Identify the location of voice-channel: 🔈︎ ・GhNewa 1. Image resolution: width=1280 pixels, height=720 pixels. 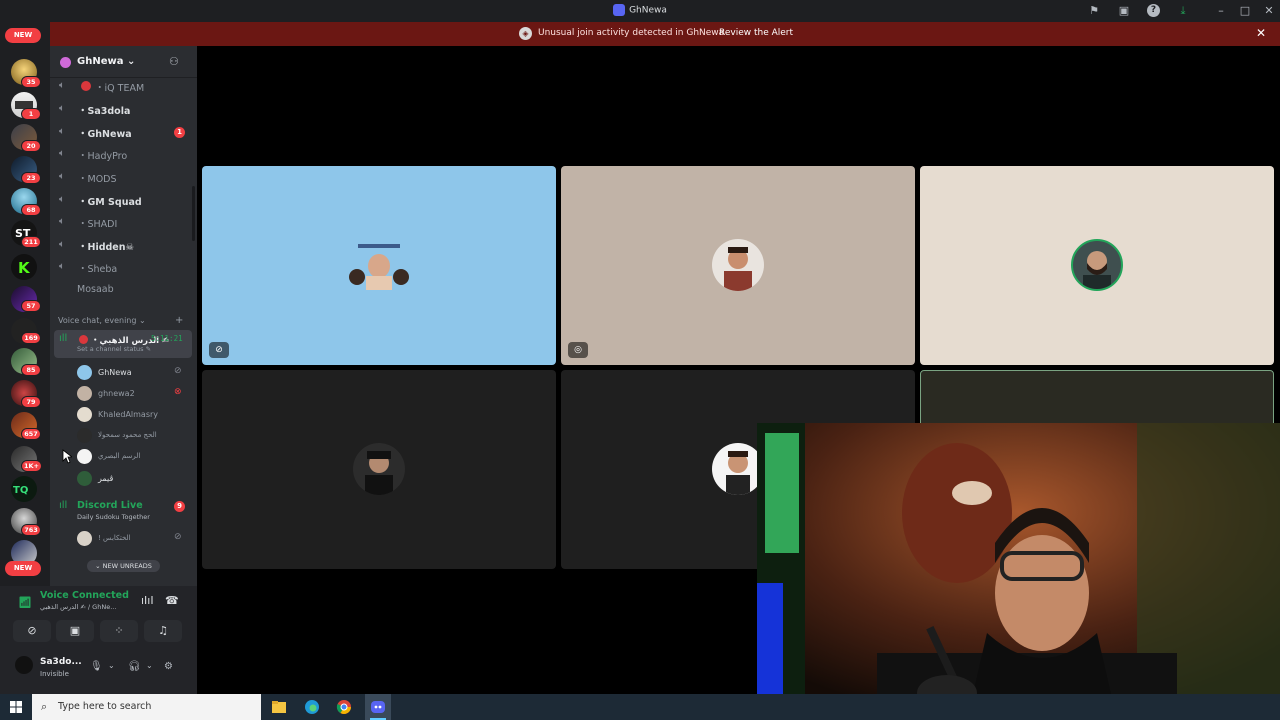
(123, 132).